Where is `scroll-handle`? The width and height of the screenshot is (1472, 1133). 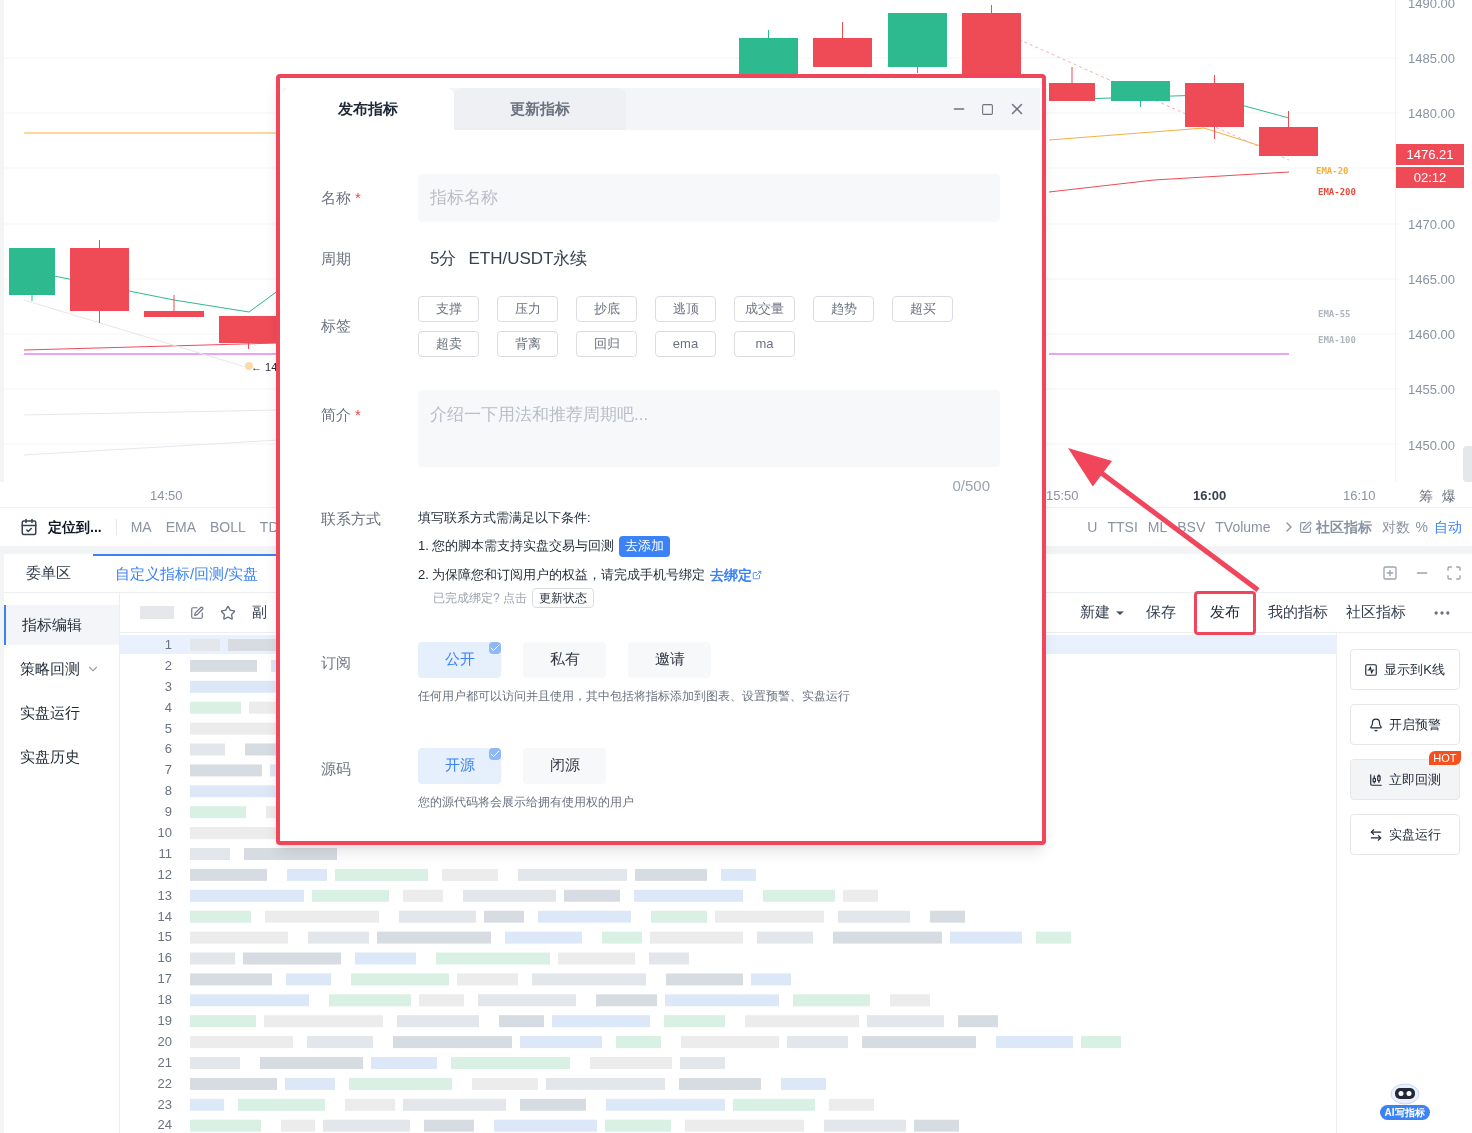
scroll-handle is located at coordinates (1467, 464).